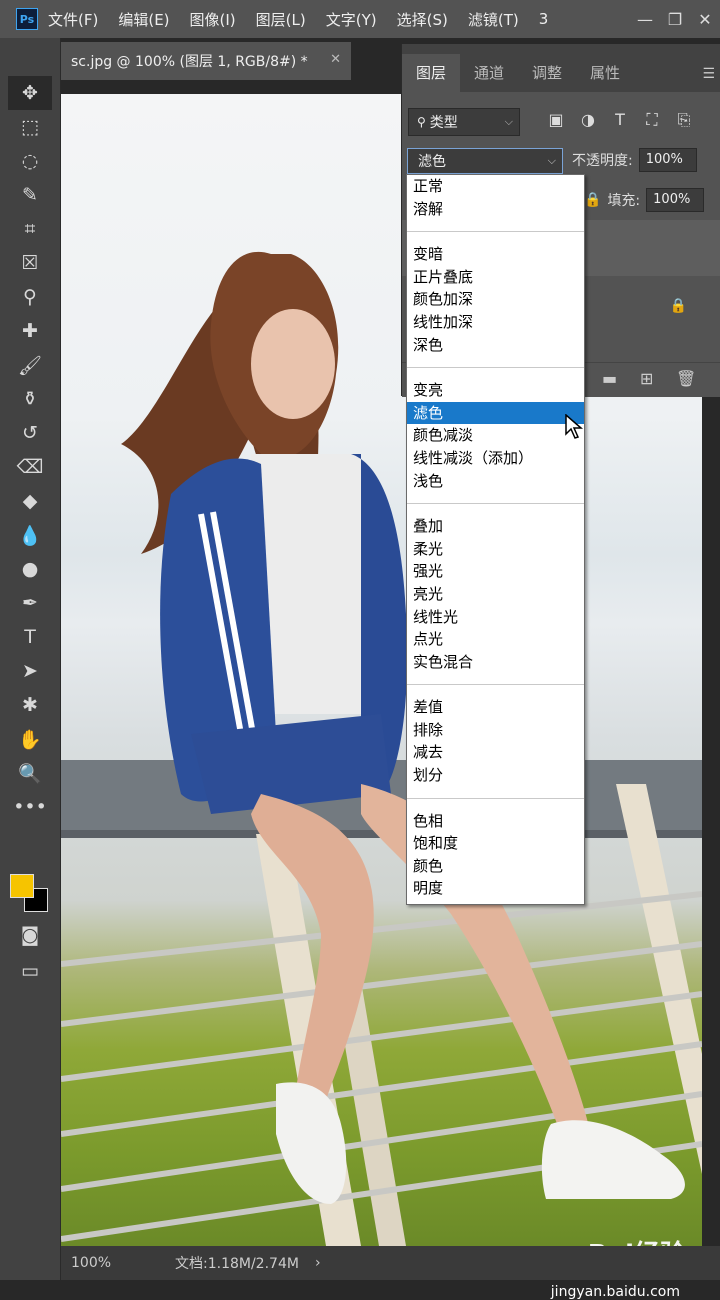 This screenshot has width=720, height=1300. What do you see at coordinates (30, 229) in the screenshot?
I see `crop-icon: ⌗` at bounding box center [30, 229].